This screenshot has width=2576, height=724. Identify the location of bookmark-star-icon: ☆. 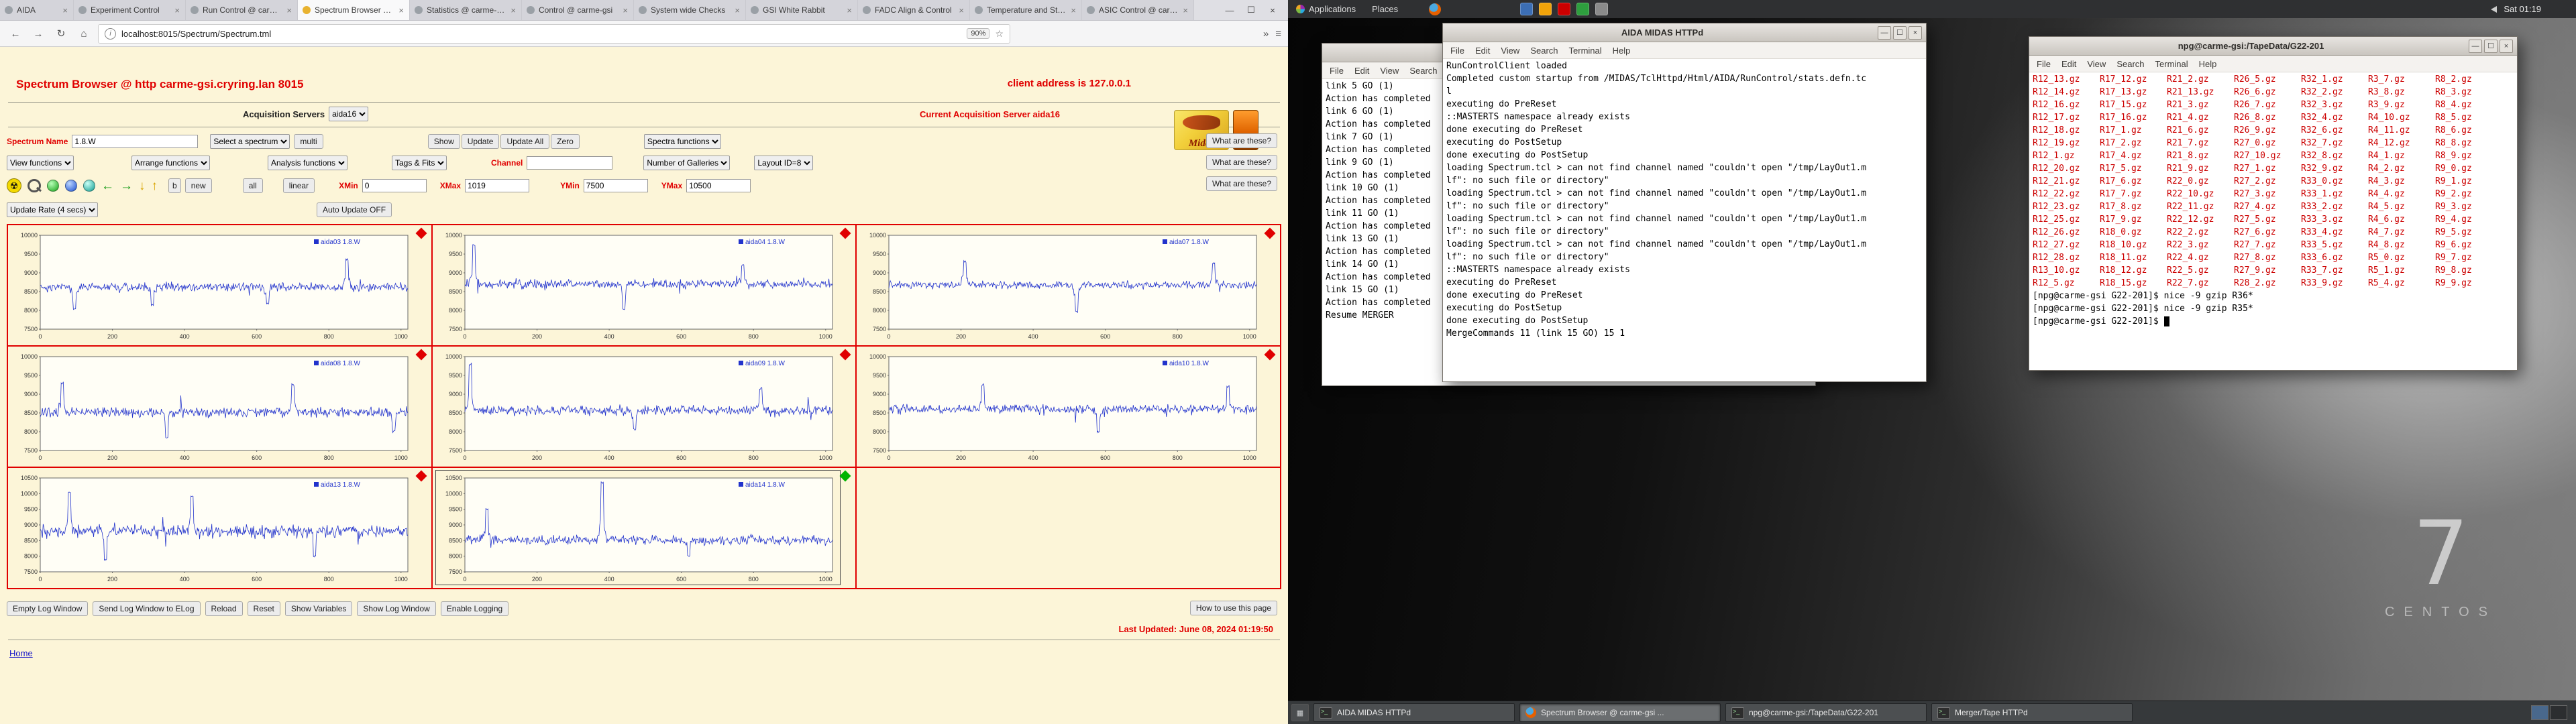
(999, 34).